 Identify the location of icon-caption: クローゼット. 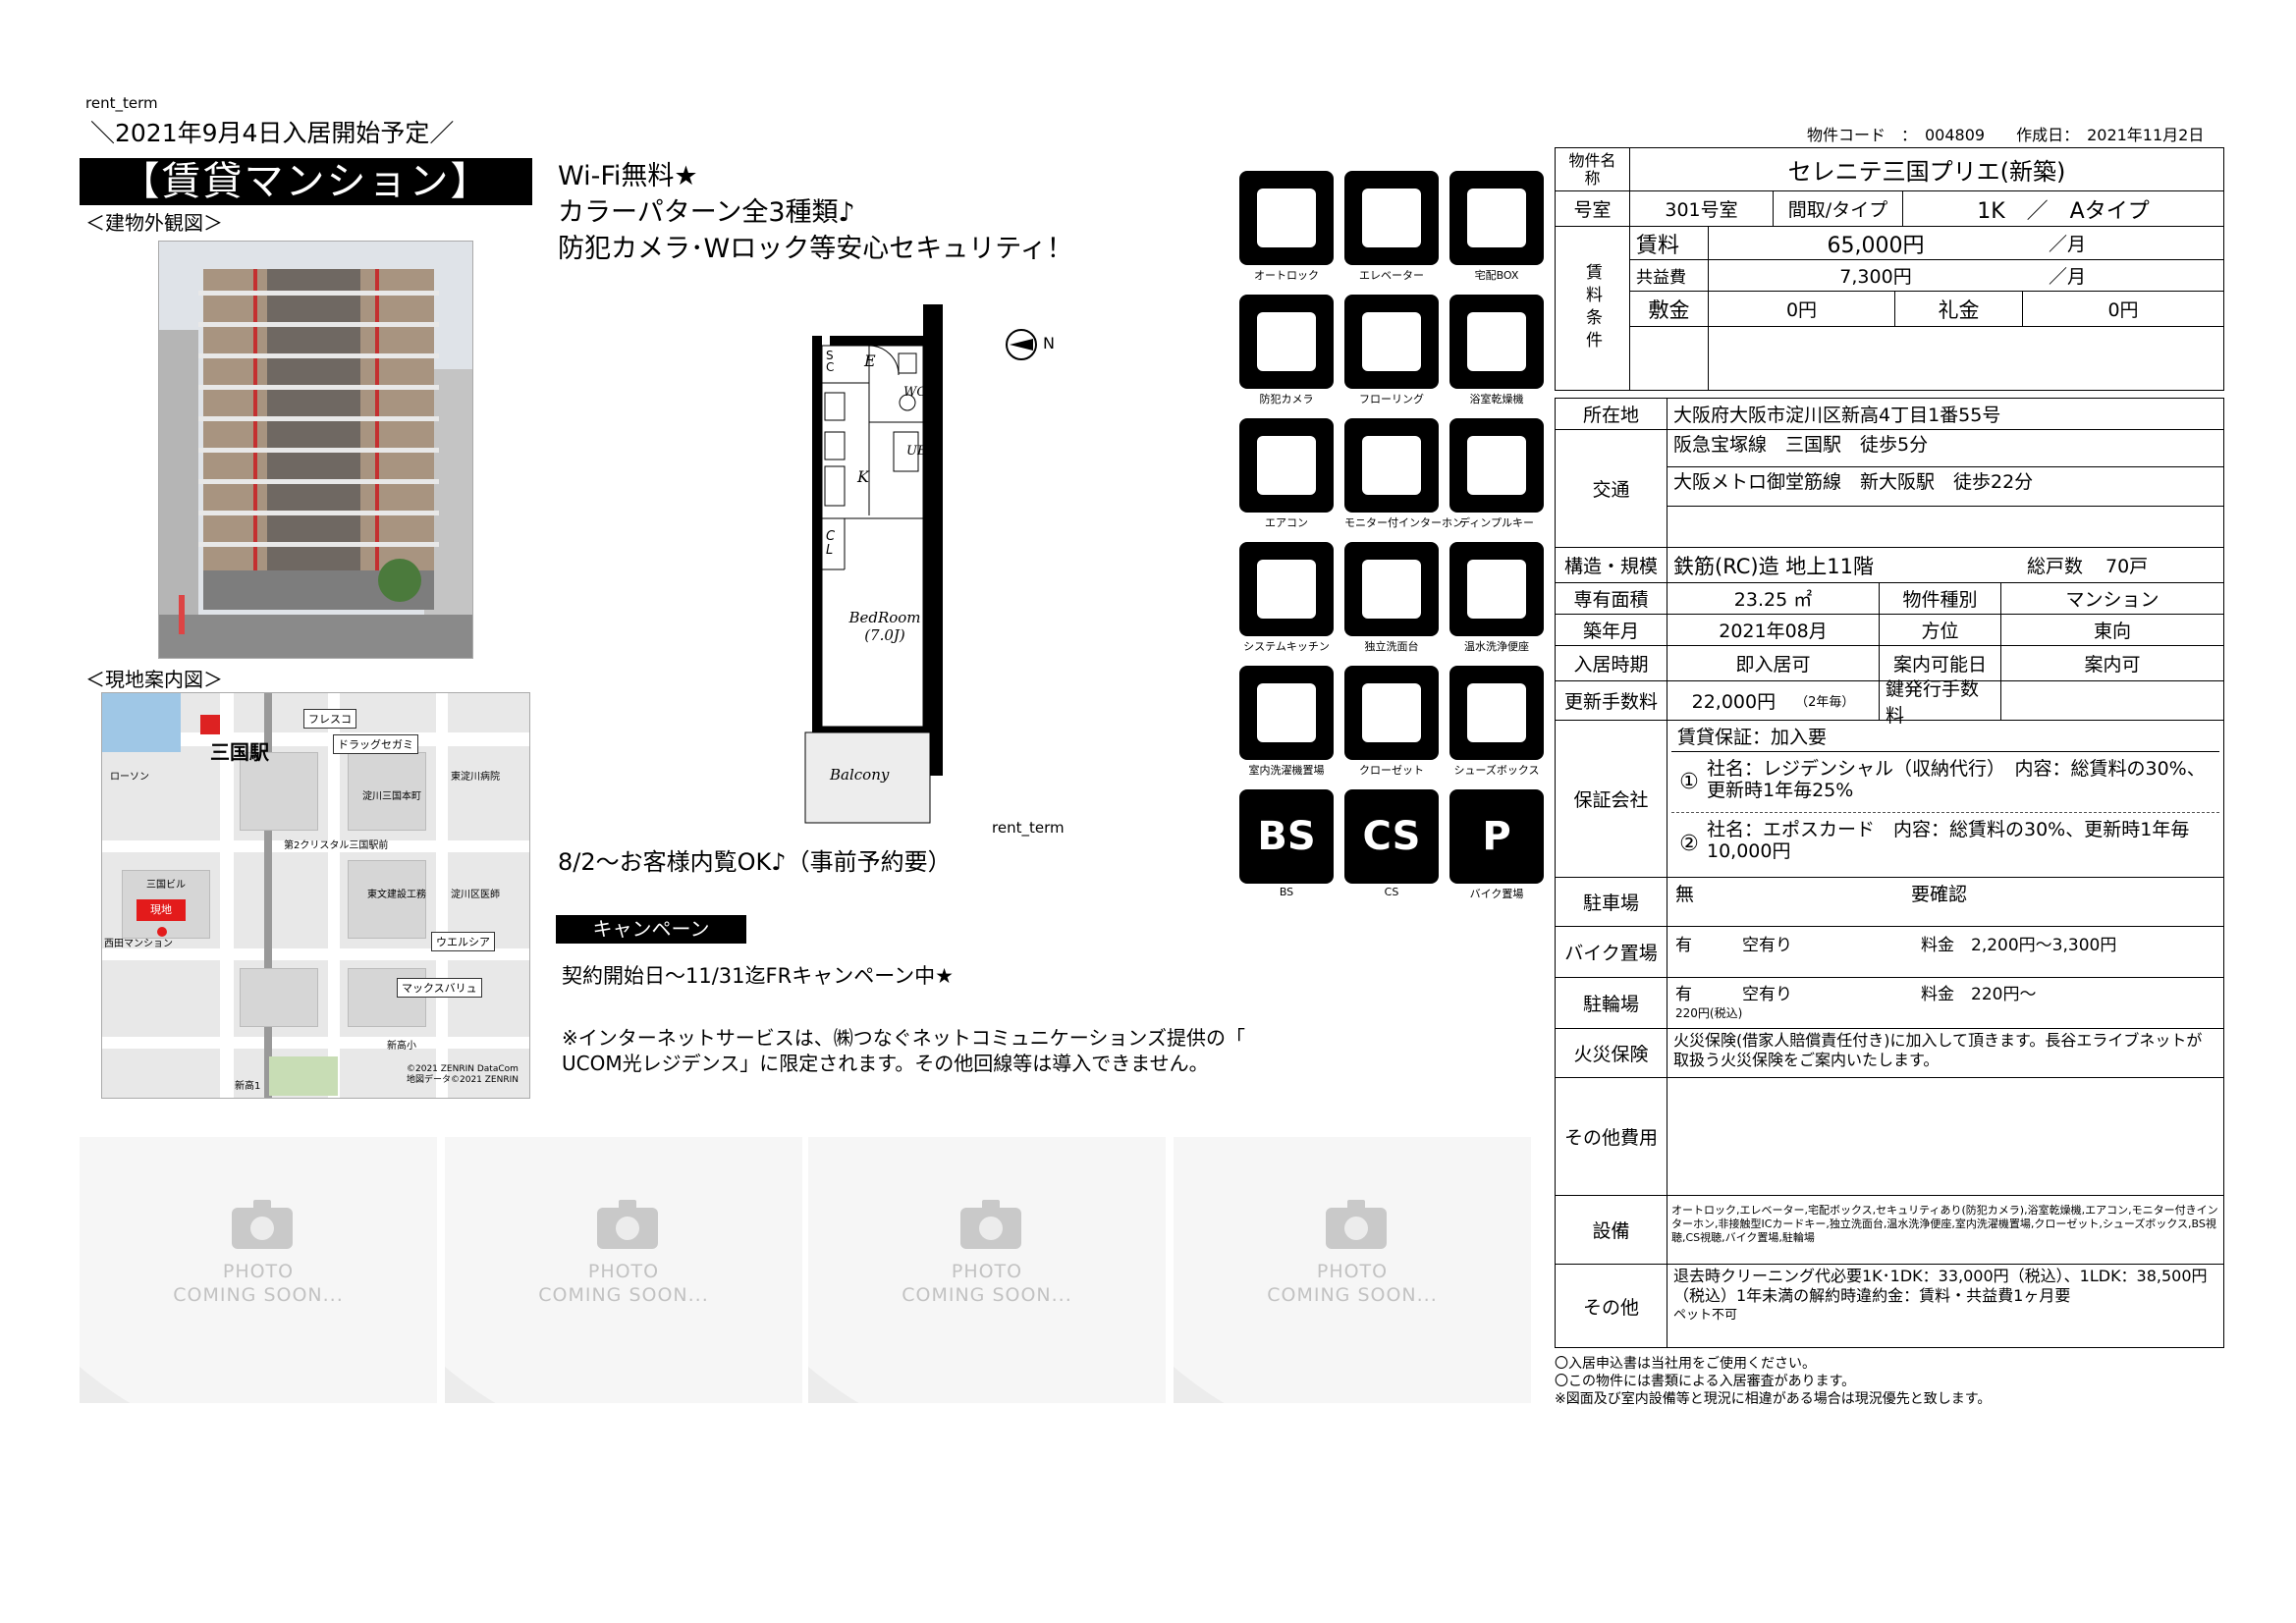
(1391, 770).